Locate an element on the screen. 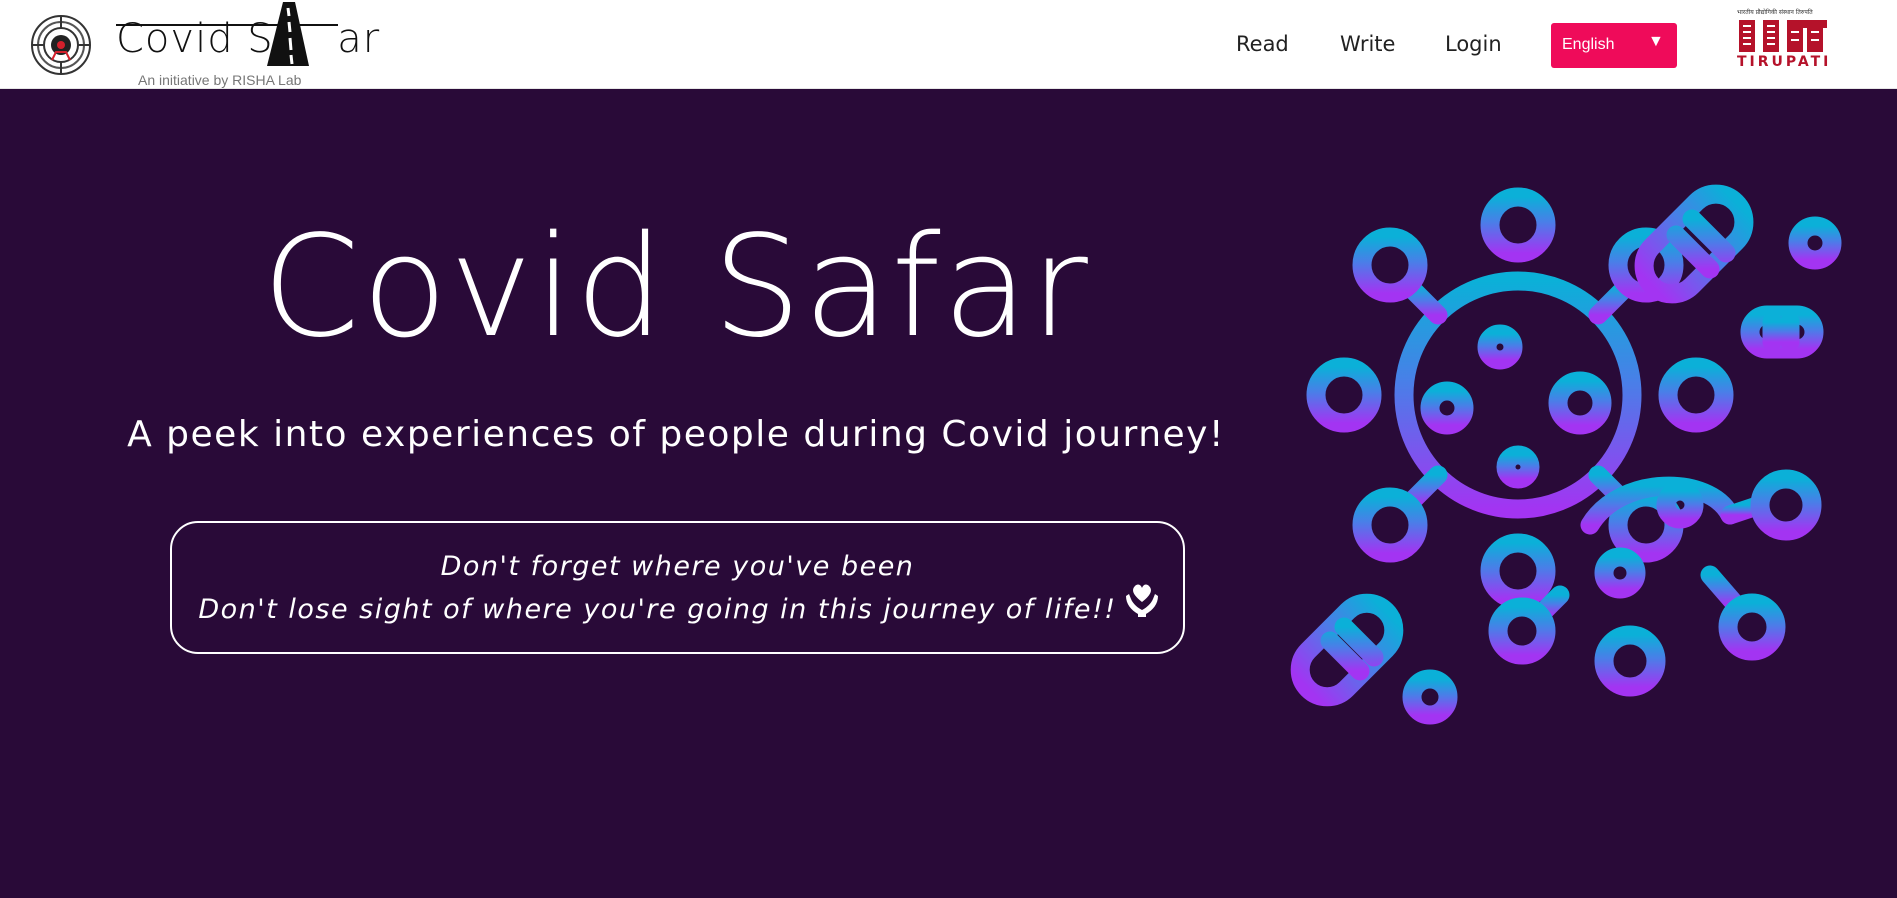 This screenshot has width=1897, height=898. brand-title: Covid Sa ar is located at coordinates (248, 39).